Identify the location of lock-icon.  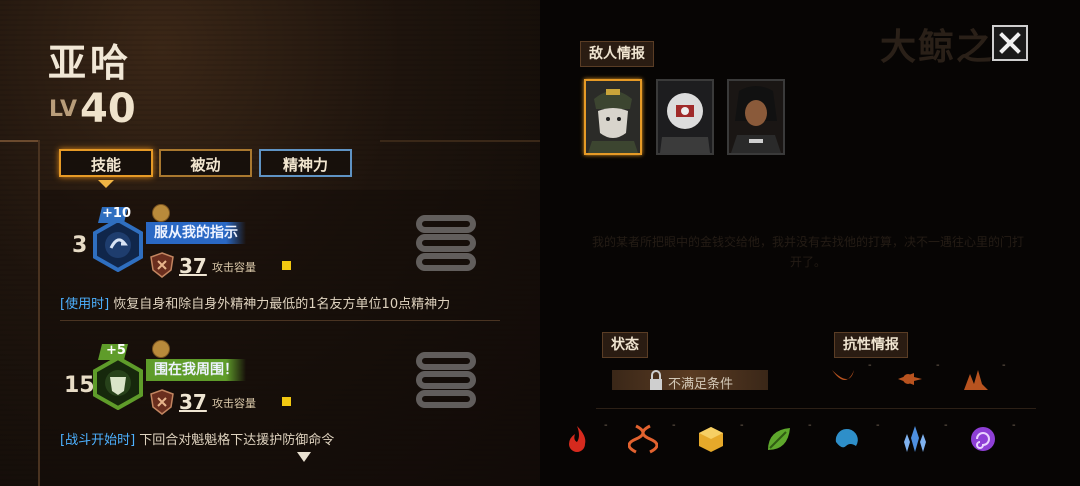
(656, 380).